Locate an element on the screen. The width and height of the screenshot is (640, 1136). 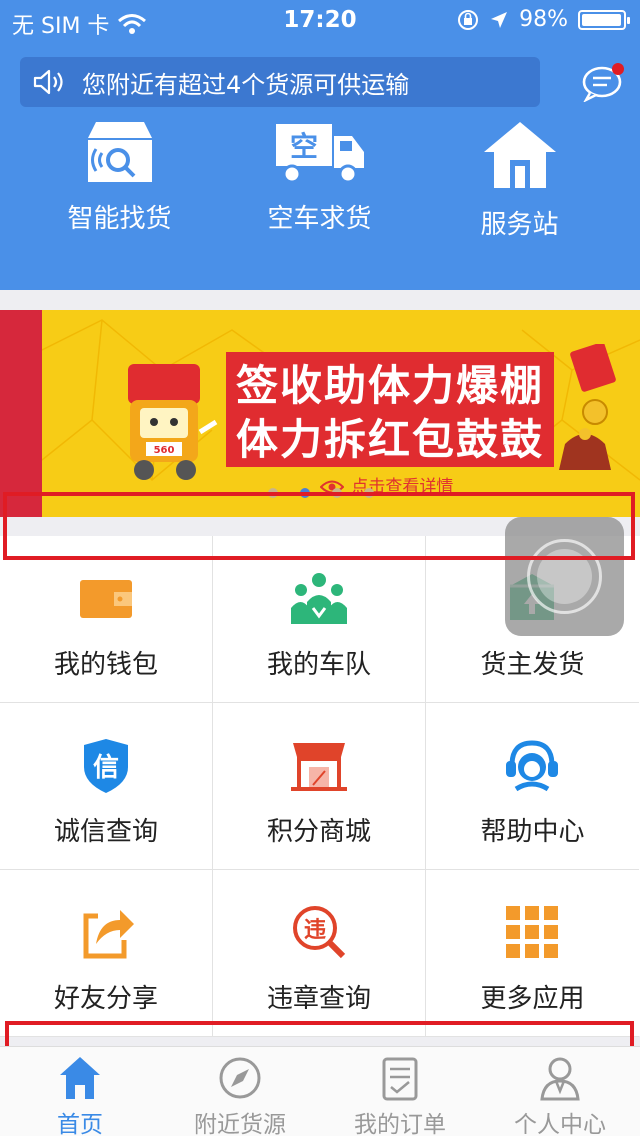
grid-item-more-apps: 更多应用 is located at coordinates (532, 953).